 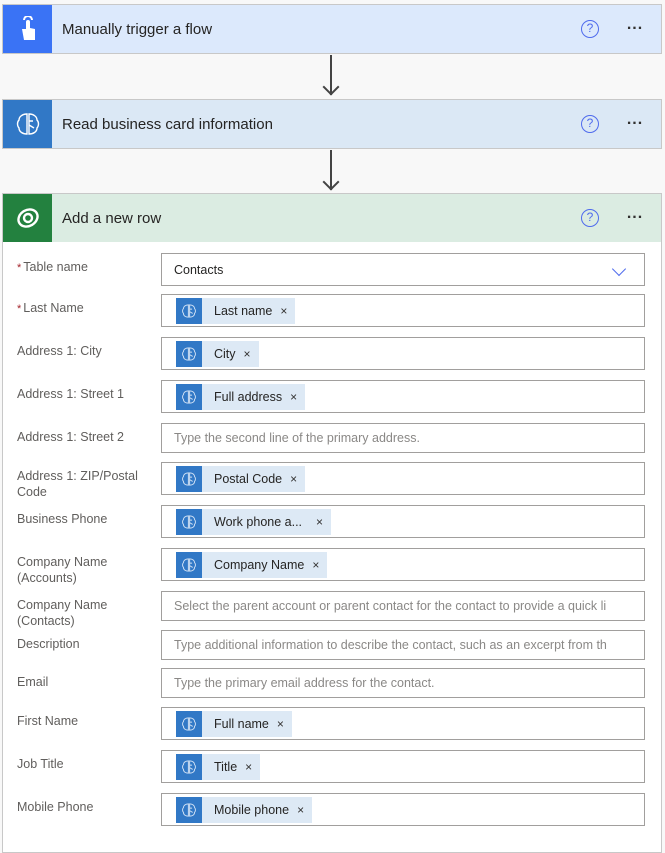 I want to click on dynamic-content-token: Company Name ×, so click(x=252, y=564).